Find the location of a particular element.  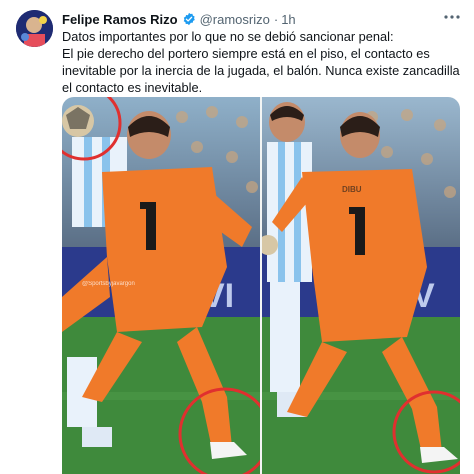

tweet-header: Felipe Ramos Rizo @ramosrizo · 1h is located at coordinates (179, 19).